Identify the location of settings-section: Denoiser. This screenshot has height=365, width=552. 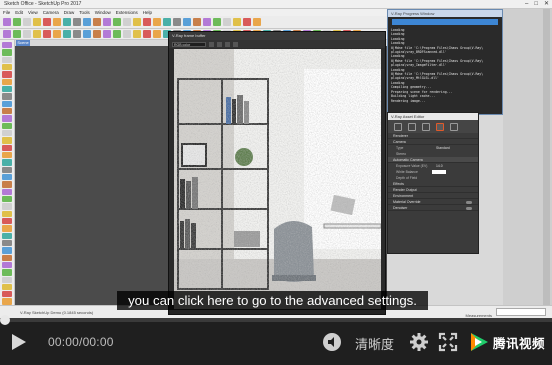
(433, 208).